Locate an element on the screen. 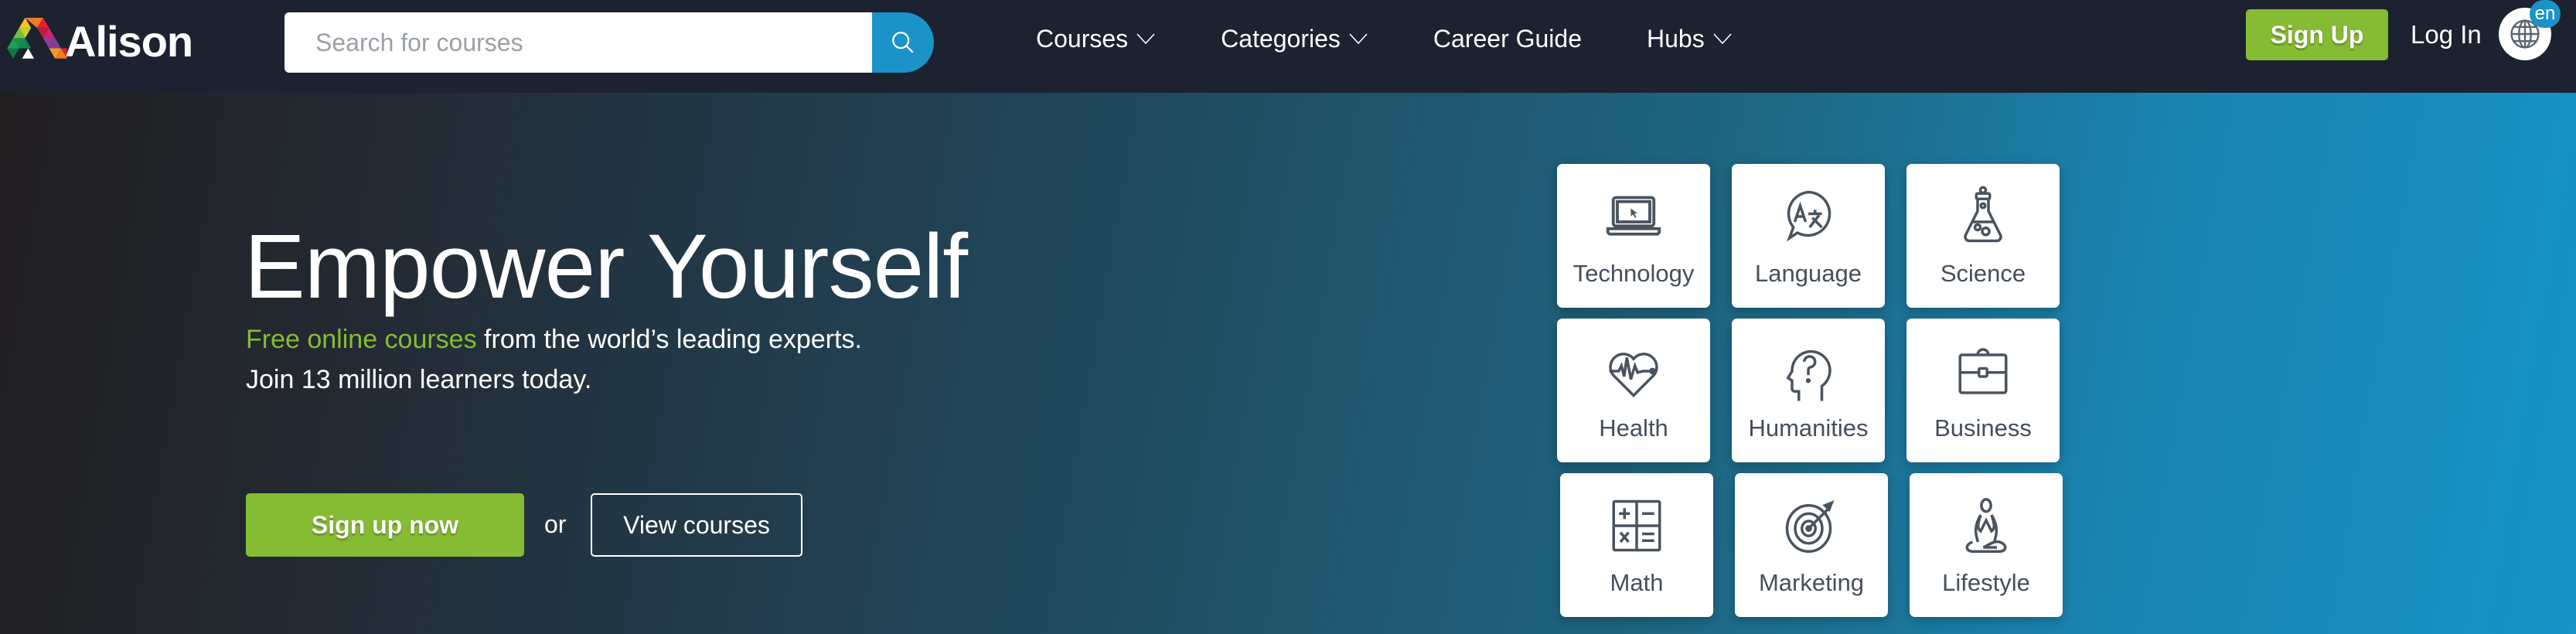 The height and width of the screenshot is (634, 2576). alison-logo-icon is located at coordinates (37, 38).